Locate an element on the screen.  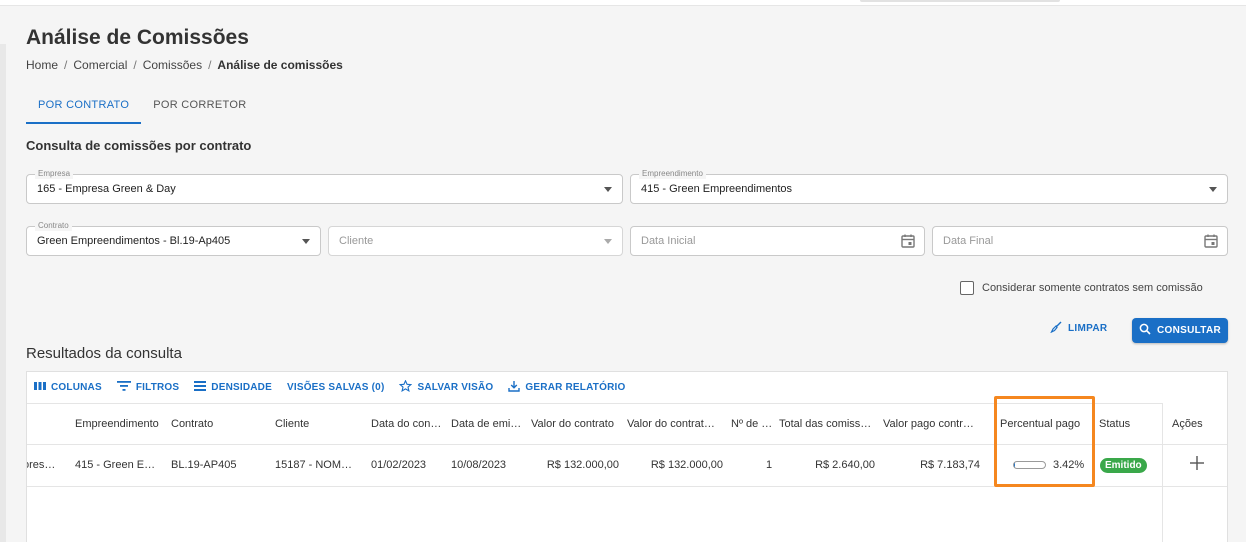
consultar-label: CONSULTAR is located at coordinates (1189, 330).